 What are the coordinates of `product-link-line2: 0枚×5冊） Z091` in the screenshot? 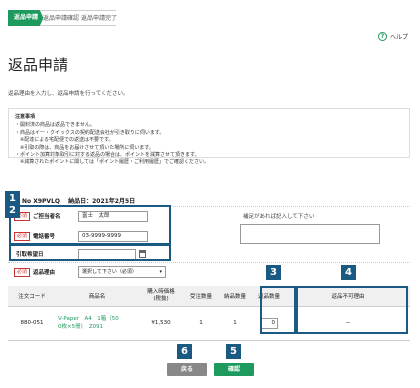 It's located at (80, 327).